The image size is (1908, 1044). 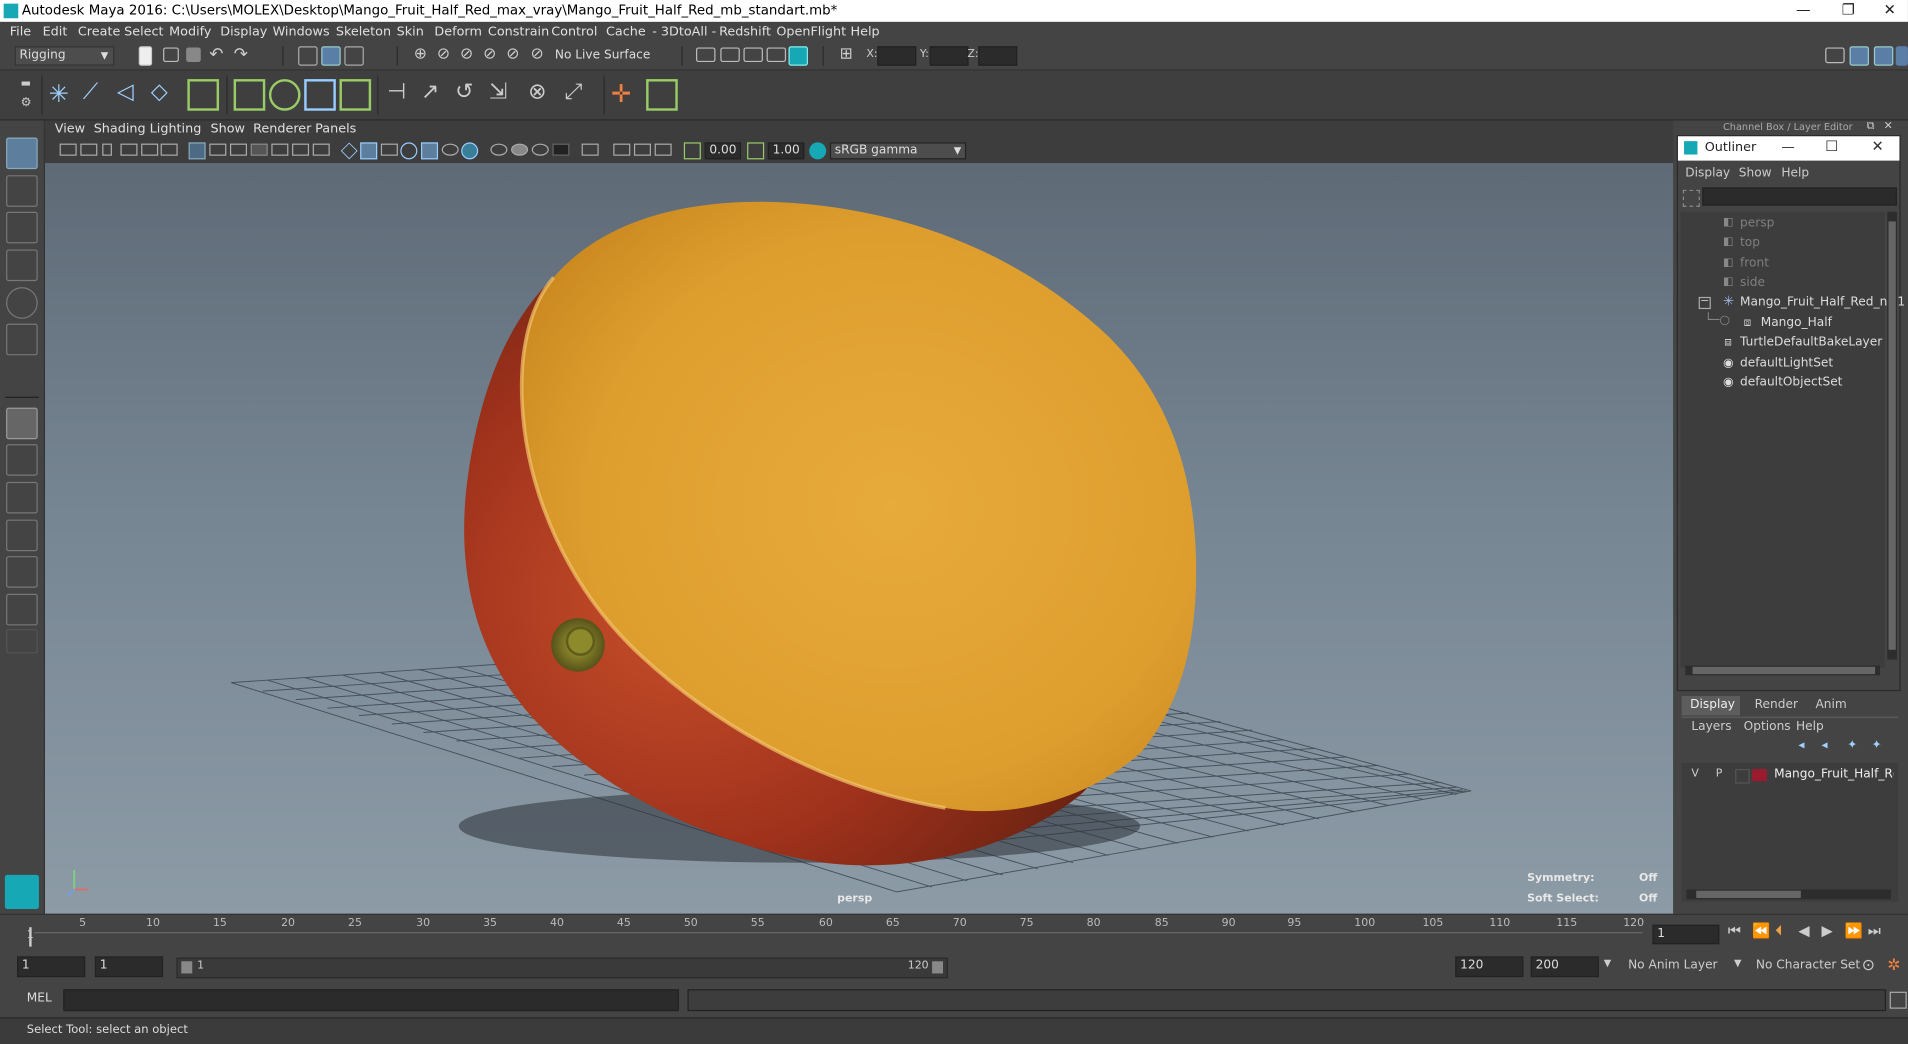 What do you see at coordinates (107, 149) in the screenshot?
I see `bookmark-icon` at bounding box center [107, 149].